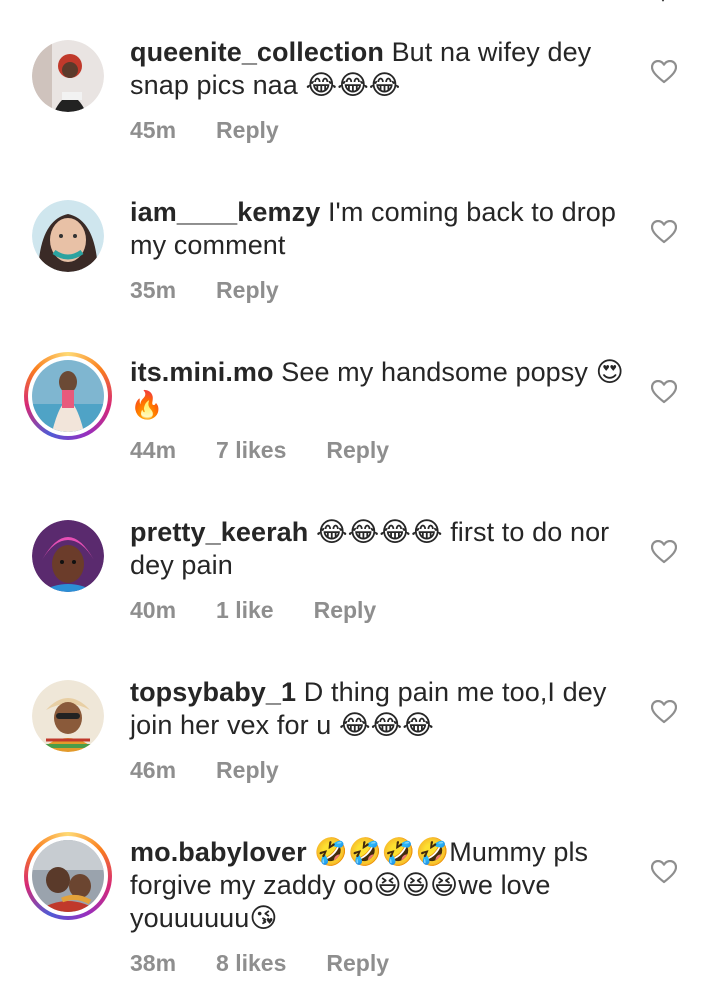 The image size is (720, 990). What do you see at coordinates (153, 130) in the screenshot?
I see `comment-time: 45m` at bounding box center [153, 130].